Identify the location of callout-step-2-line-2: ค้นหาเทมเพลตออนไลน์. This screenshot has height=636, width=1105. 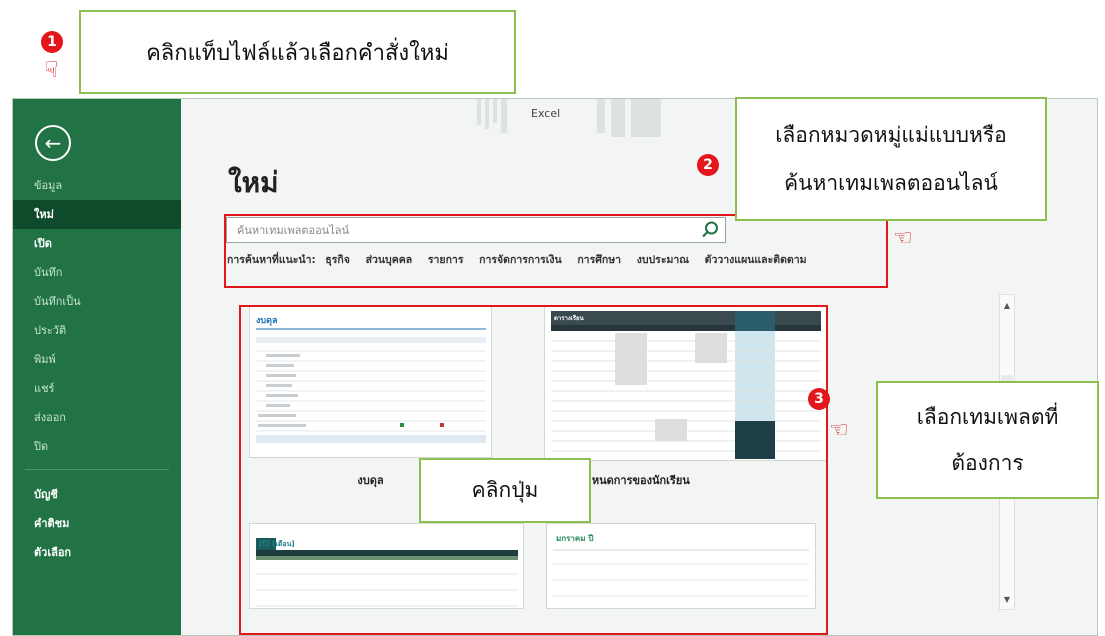
(891, 183).